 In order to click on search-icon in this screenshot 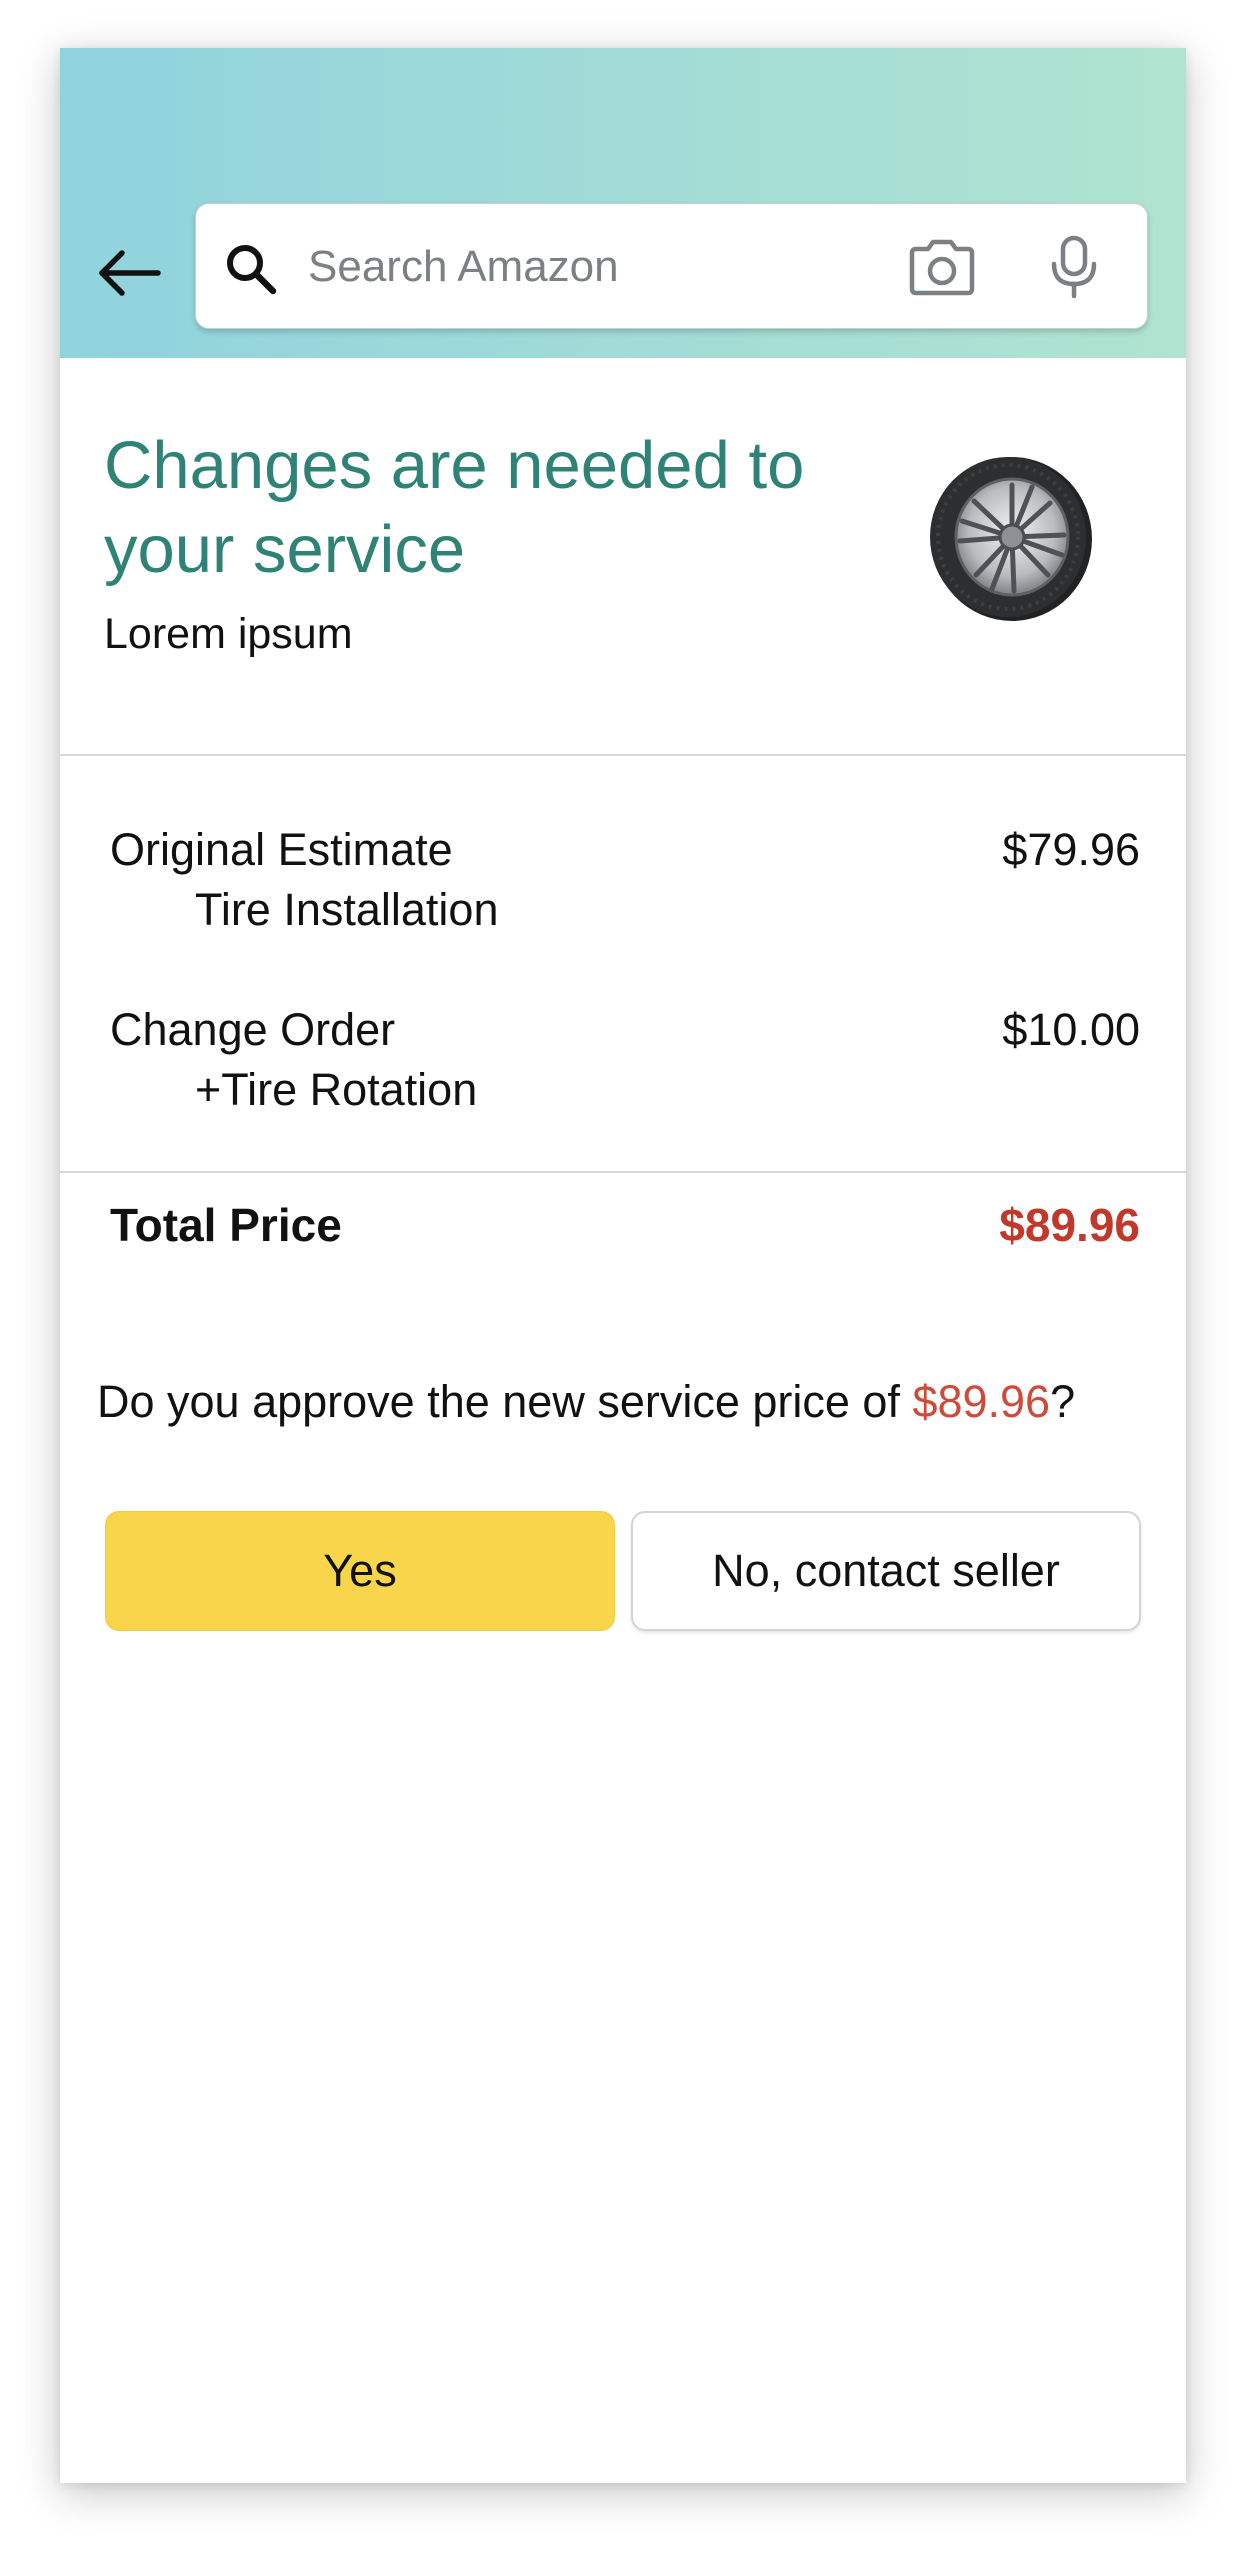, I will do `click(252, 270)`.